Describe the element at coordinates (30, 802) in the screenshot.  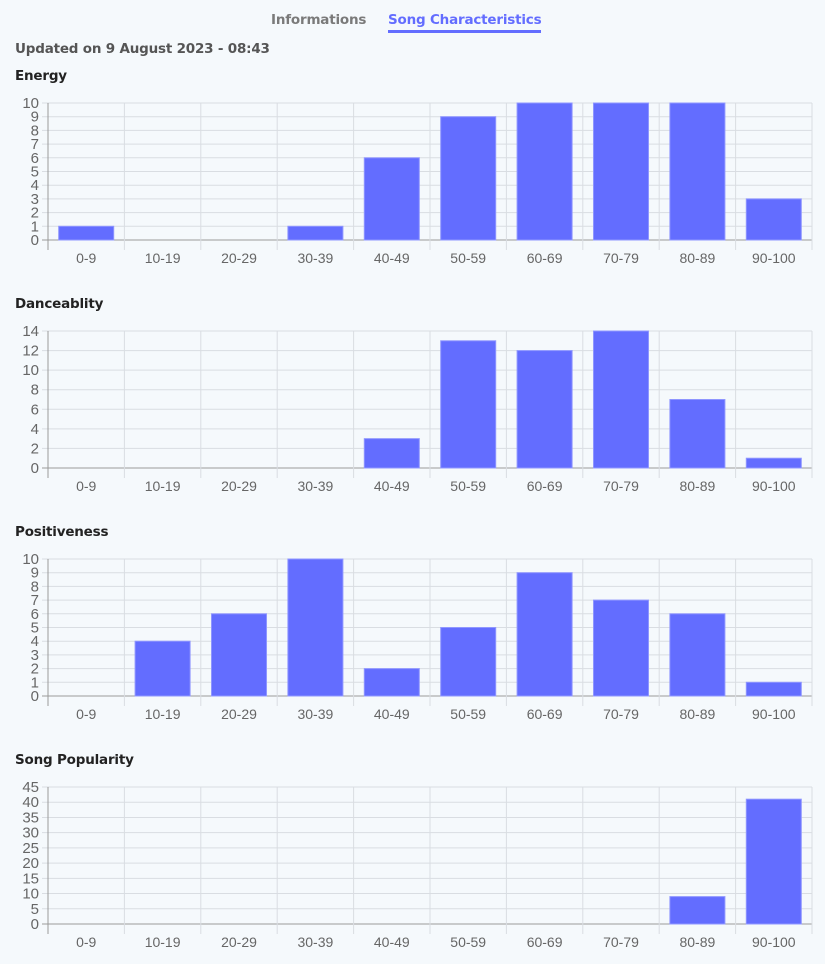
I see `y-tick-label: 40` at that location.